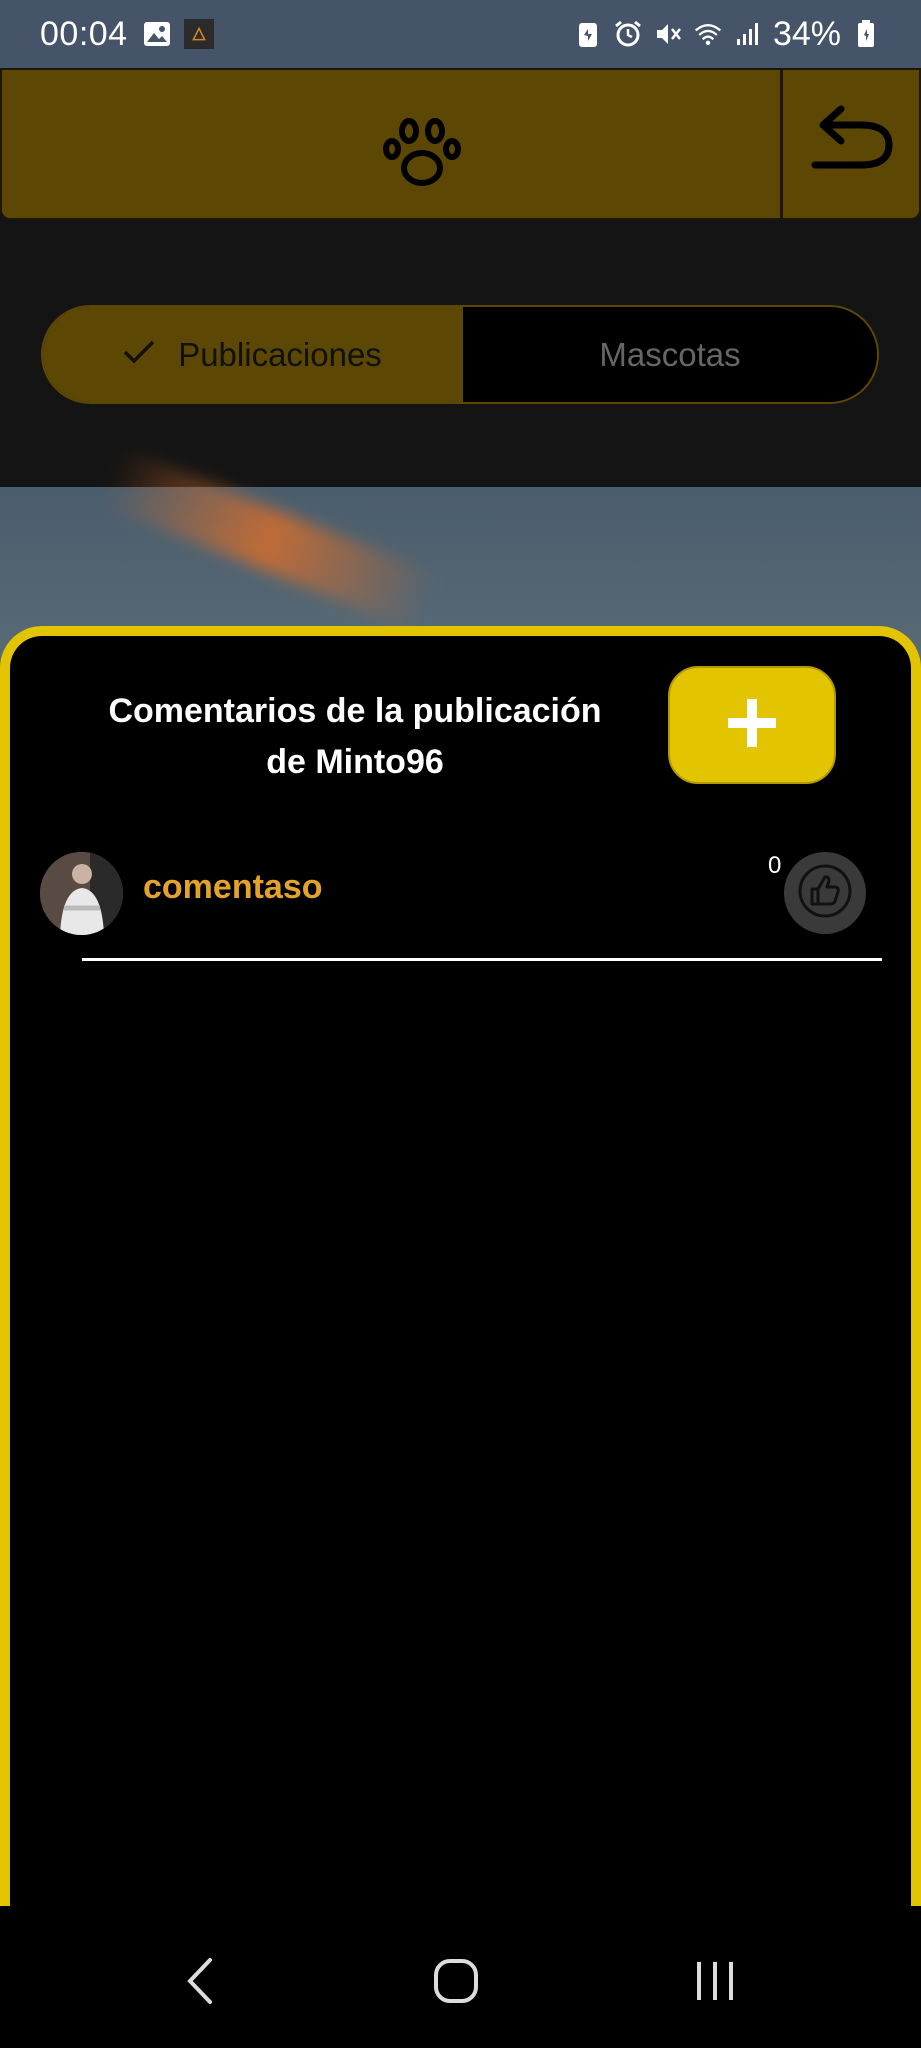 The image size is (921, 2048). I want to click on tab-label: Publicaciones, so click(280, 354).